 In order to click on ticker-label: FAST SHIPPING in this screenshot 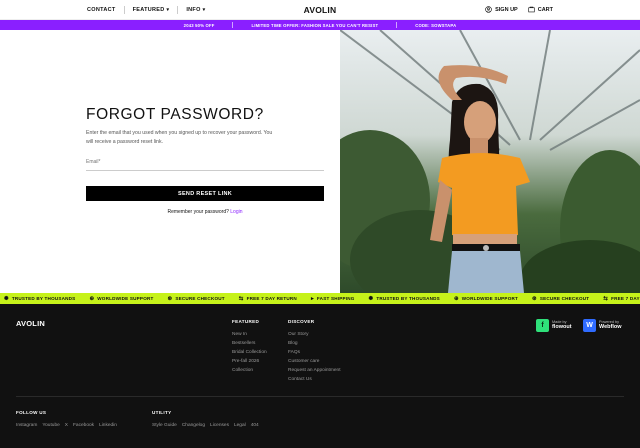, I will do `click(335, 298)`.